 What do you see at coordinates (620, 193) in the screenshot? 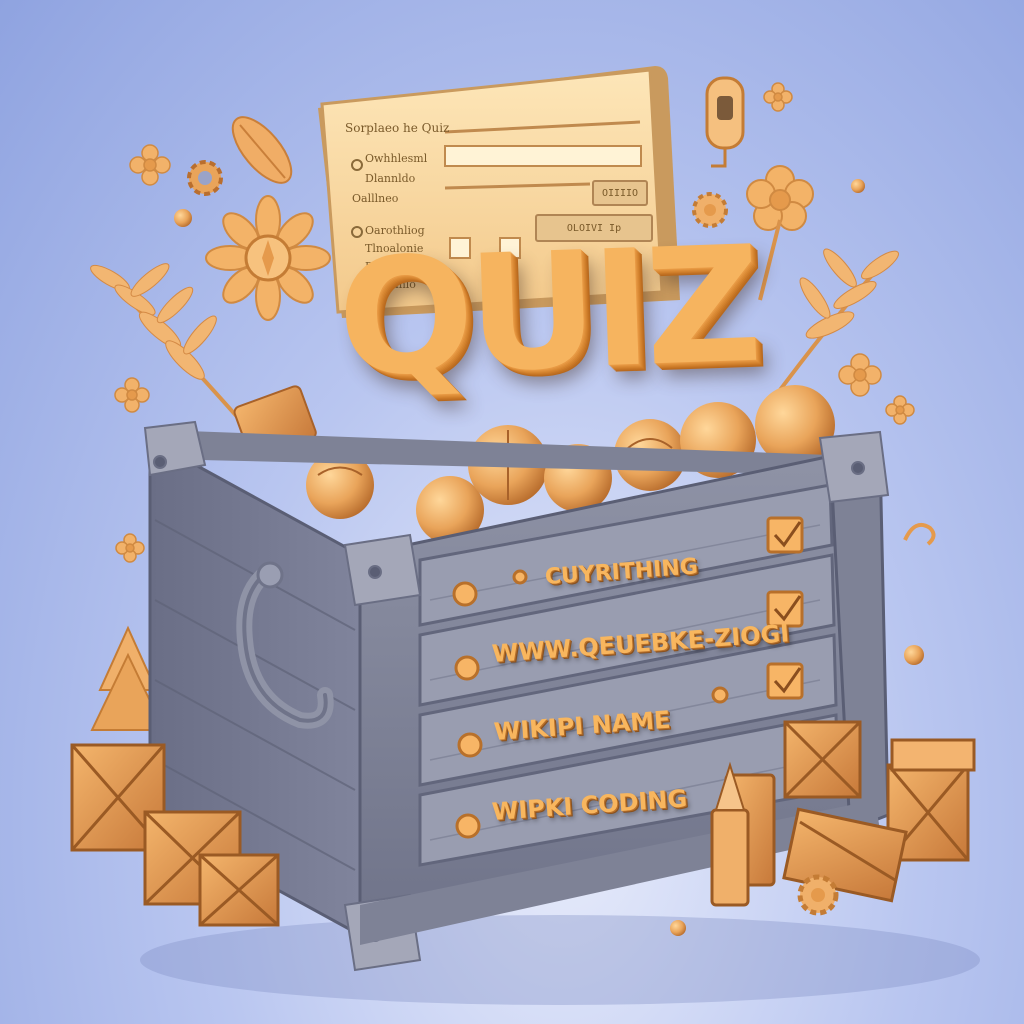
I see `form-button: OIIIIO` at bounding box center [620, 193].